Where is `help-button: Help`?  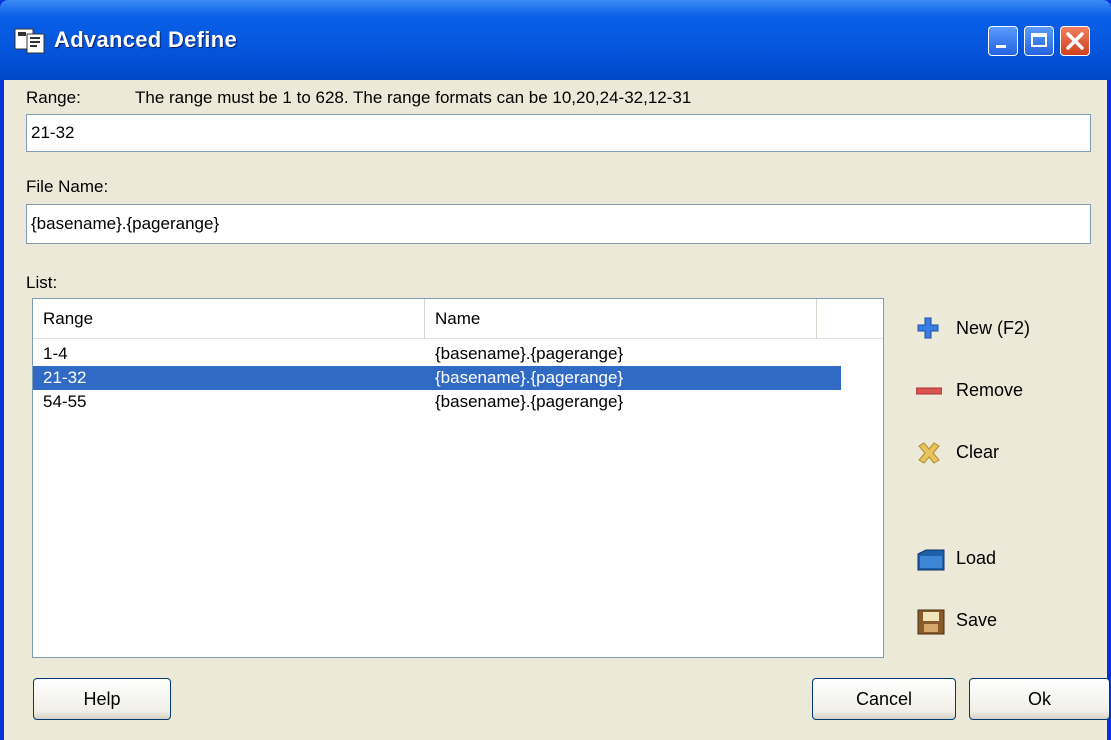 help-button: Help is located at coordinates (102, 699).